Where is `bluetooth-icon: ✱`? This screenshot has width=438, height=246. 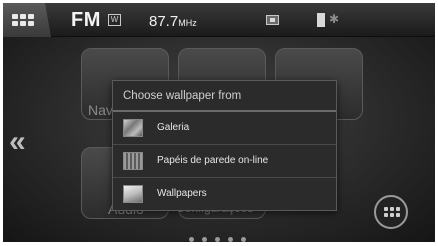
bluetooth-icon: ✱ is located at coordinates (334, 19).